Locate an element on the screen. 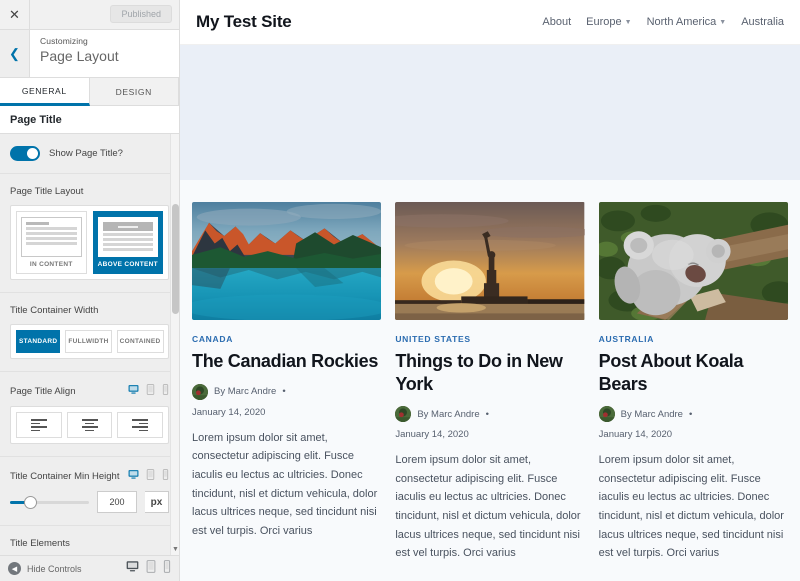 This screenshot has width=800, height=581. align-center-icon is located at coordinates (89, 425).